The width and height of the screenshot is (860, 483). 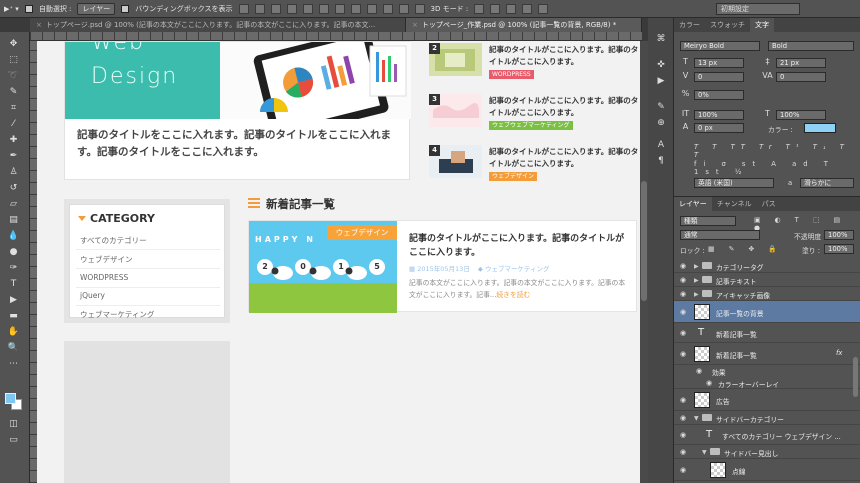 What do you see at coordinates (661, 81) in the screenshot?
I see `actions-panel-icon: ▶` at bounding box center [661, 81].